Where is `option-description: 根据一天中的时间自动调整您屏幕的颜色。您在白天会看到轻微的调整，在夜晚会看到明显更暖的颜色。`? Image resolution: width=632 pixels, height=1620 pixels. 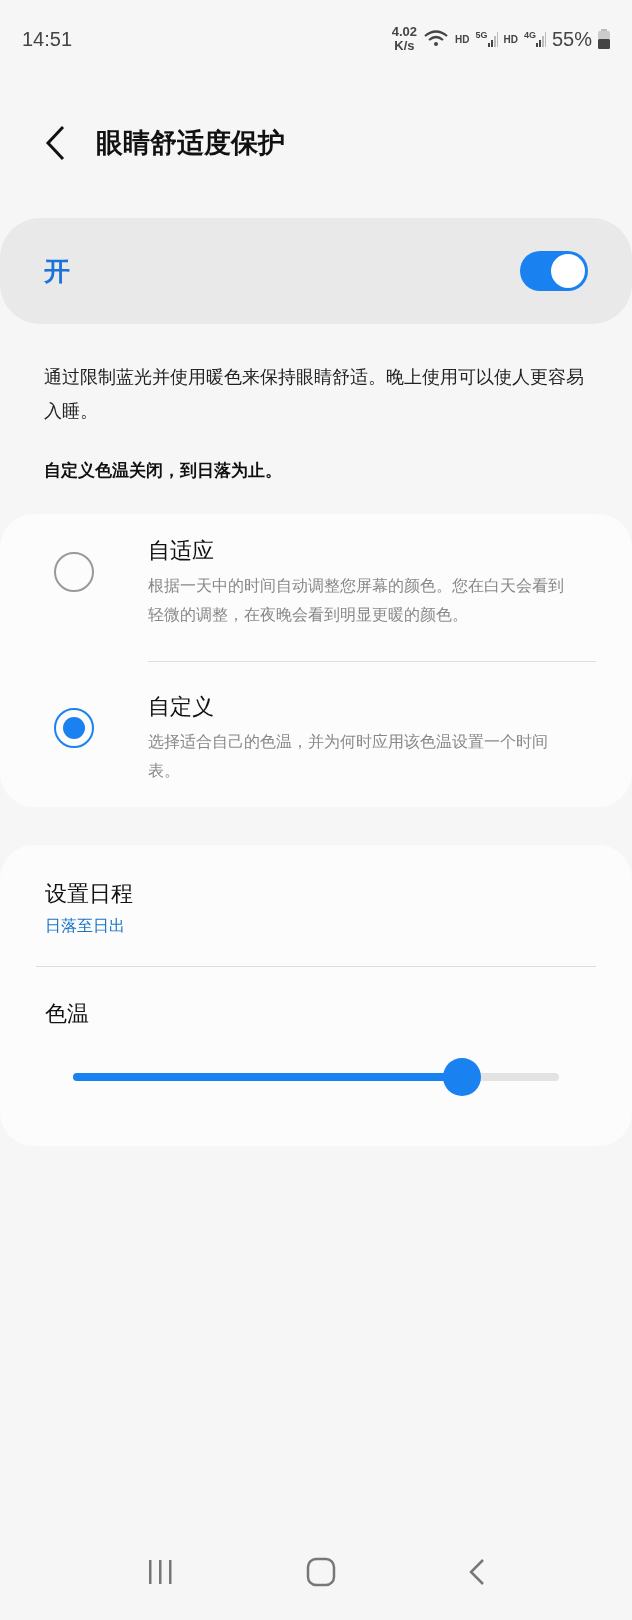 option-description: 根据一天中的时间自动调整您屏幕的颜色。您在白天会看到轻微的调整，在夜晚会看到明显更暖的颜色。 is located at coordinates (356, 600).